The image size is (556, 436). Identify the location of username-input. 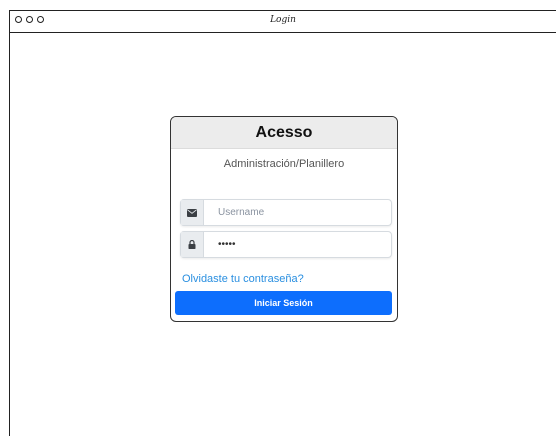
(297, 212).